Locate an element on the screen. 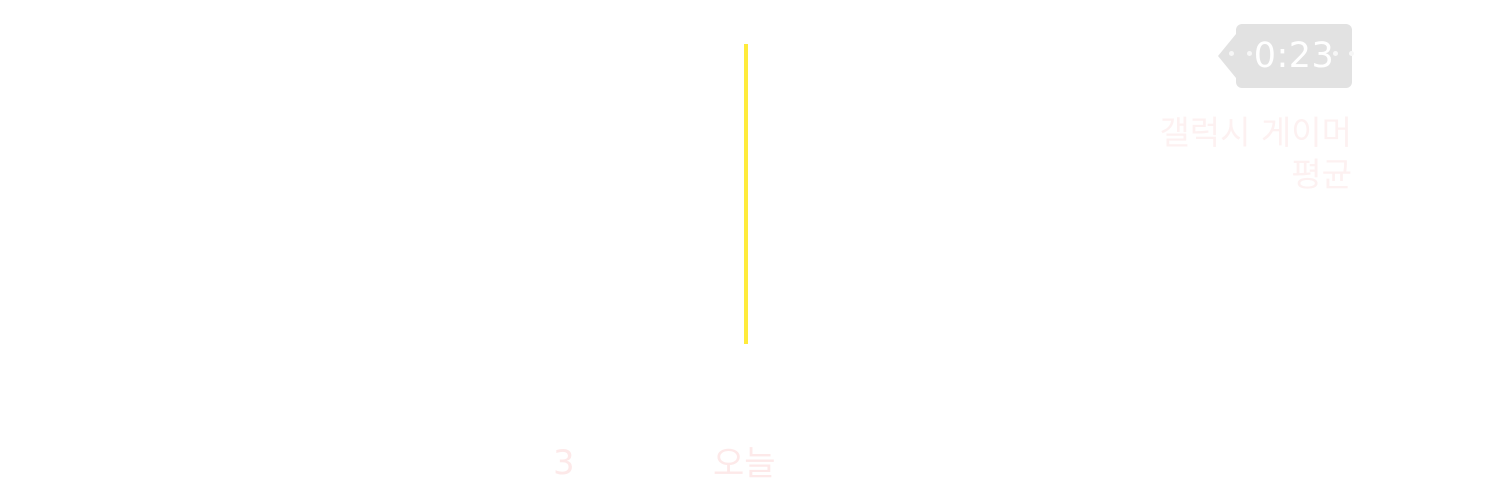 The width and height of the screenshot is (1500, 484). x-tick-label-today: 오늘 is located at coordinates (744, 464).